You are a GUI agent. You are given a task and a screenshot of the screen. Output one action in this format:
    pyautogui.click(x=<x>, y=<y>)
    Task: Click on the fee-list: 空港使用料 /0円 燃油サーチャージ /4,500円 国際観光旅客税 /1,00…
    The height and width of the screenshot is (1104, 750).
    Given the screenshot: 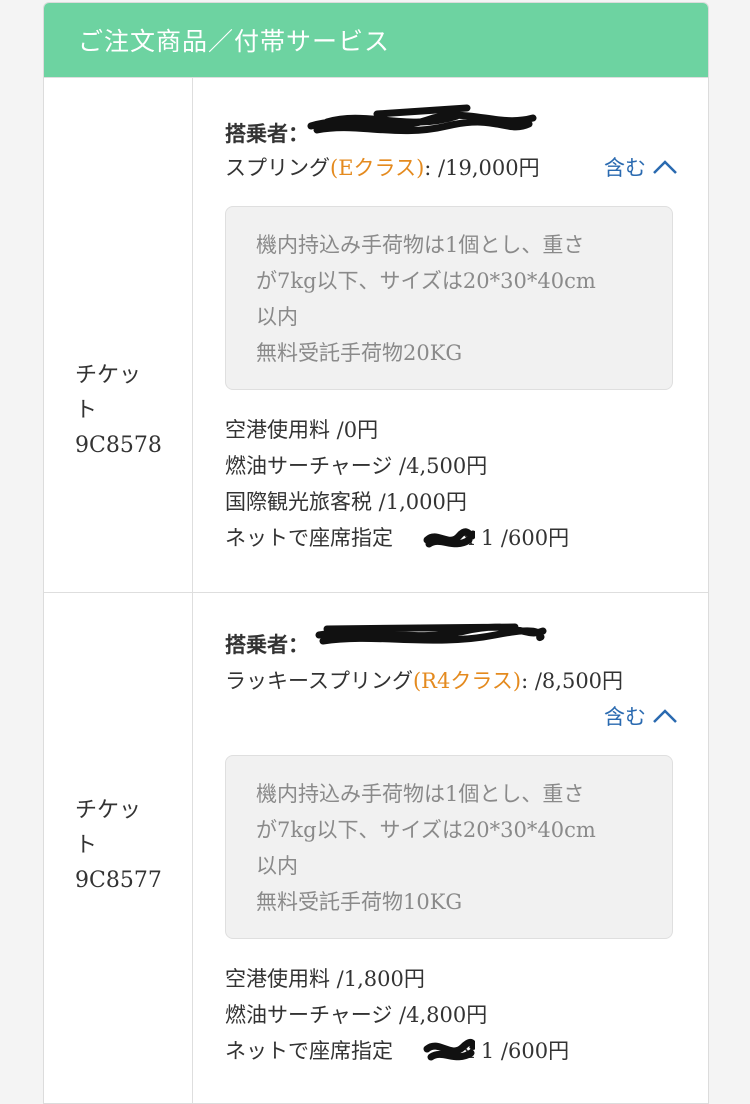 What is the action you would take?
    pyautogui.click(x=397, y=484)
    